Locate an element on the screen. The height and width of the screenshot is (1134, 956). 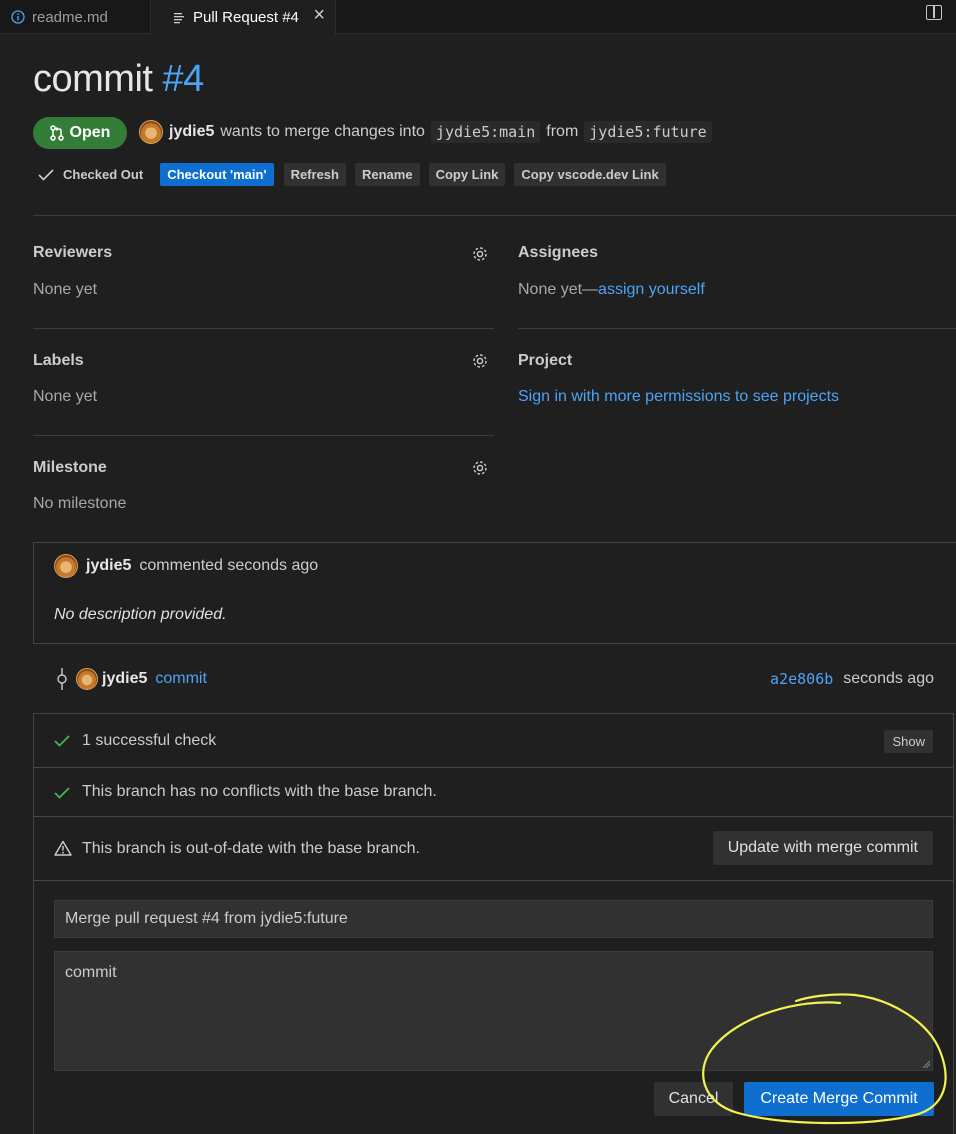
split-editor-icon is located at coordinates (934, 12).